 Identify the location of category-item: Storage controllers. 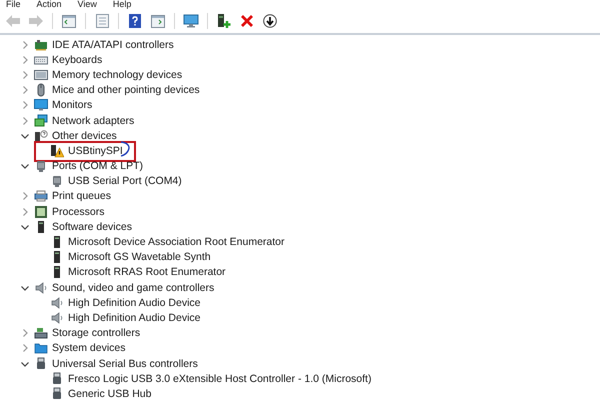
(96, 333).